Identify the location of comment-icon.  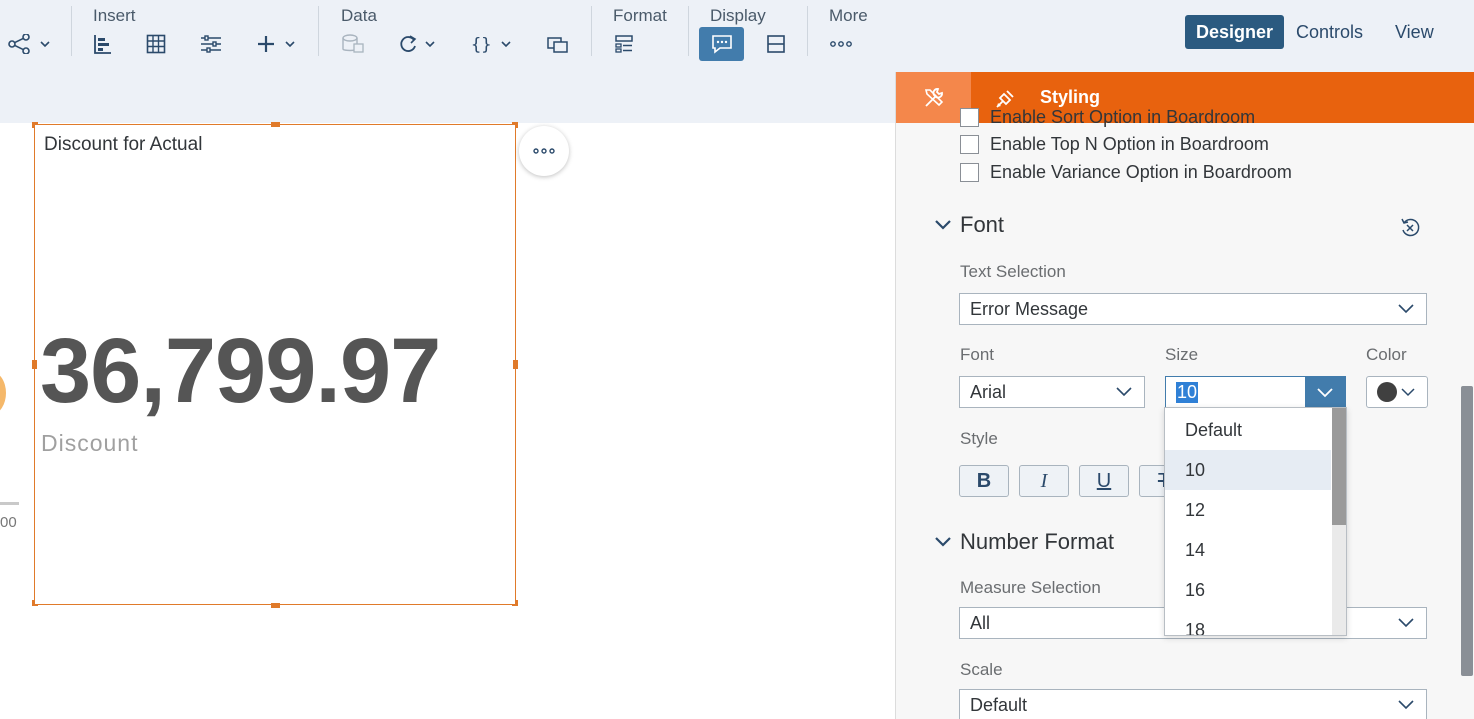
(721, 44).